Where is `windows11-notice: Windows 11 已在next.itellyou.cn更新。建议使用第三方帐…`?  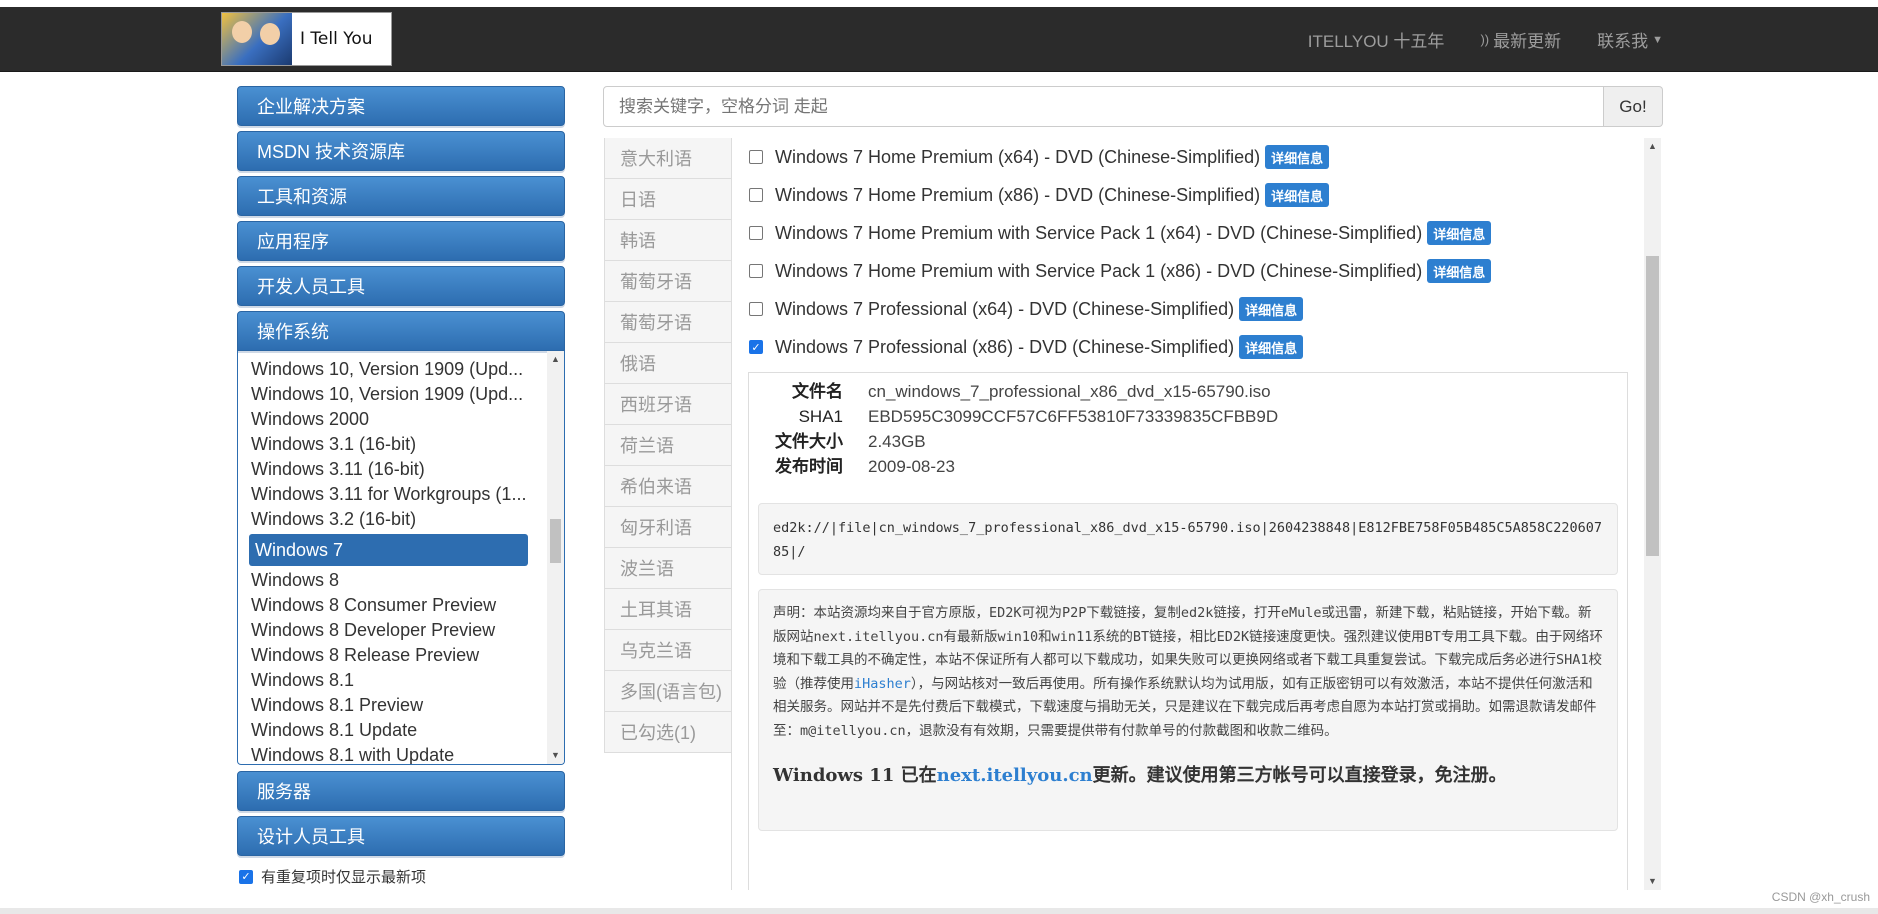 windows11-notice: Windows 11 已在next.itellyou.cn更新。建议使用第三方帐… is located at coordinates (1188, 774).